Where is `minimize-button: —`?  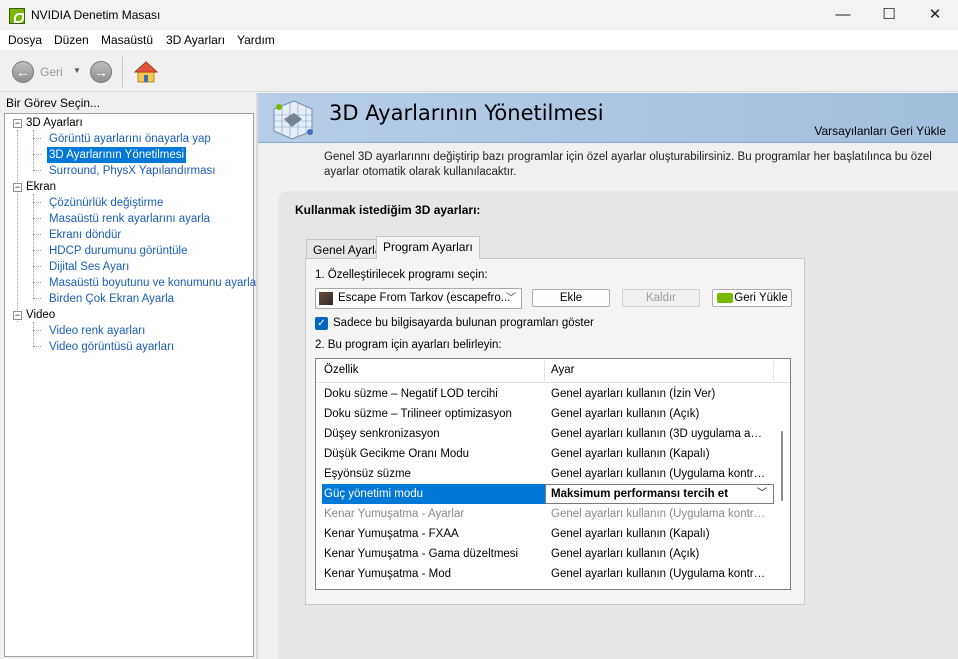 minimize-button: — is located at coordinates (843, 15).